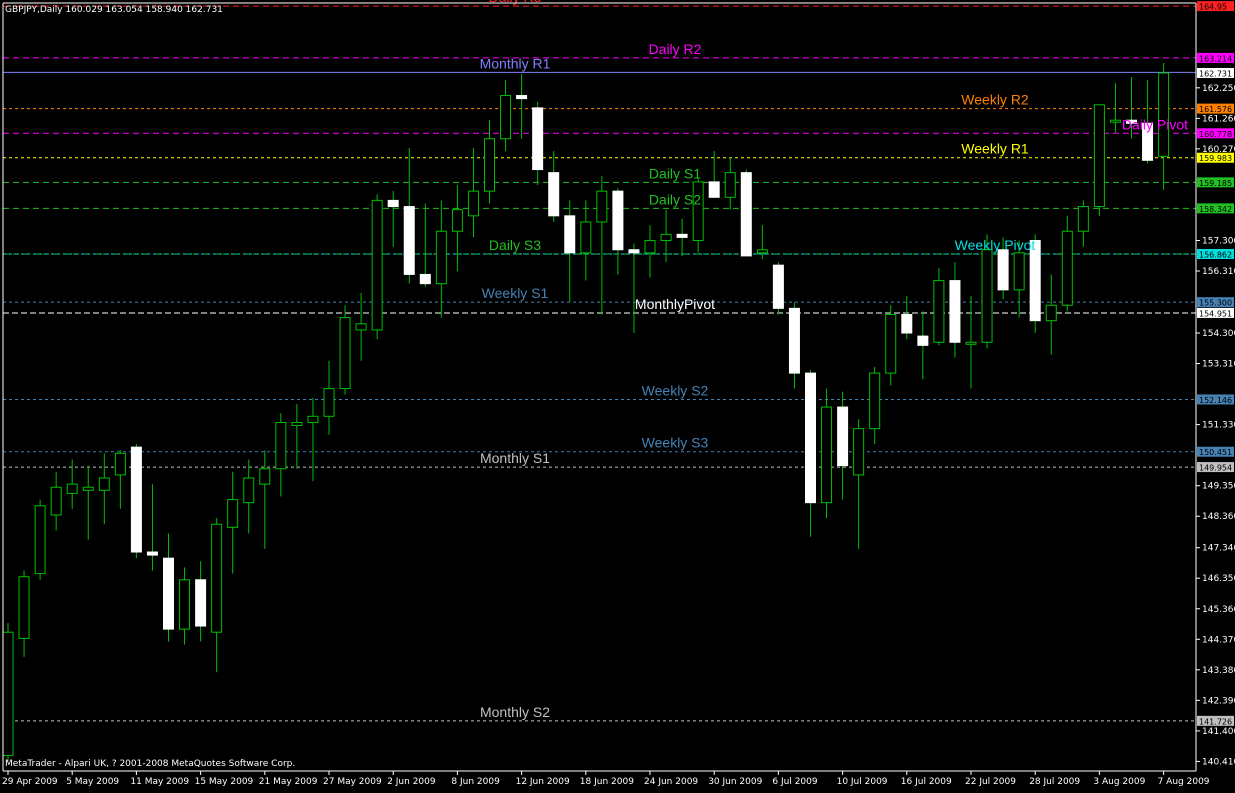 Image resolution: width=1235 pixels, height=793 pixels. What do you see at coordinates (475, 782) in the screenshot?
I see `x-tick-label-7: 8 Jun 2009` at bounding box center [475, 782].